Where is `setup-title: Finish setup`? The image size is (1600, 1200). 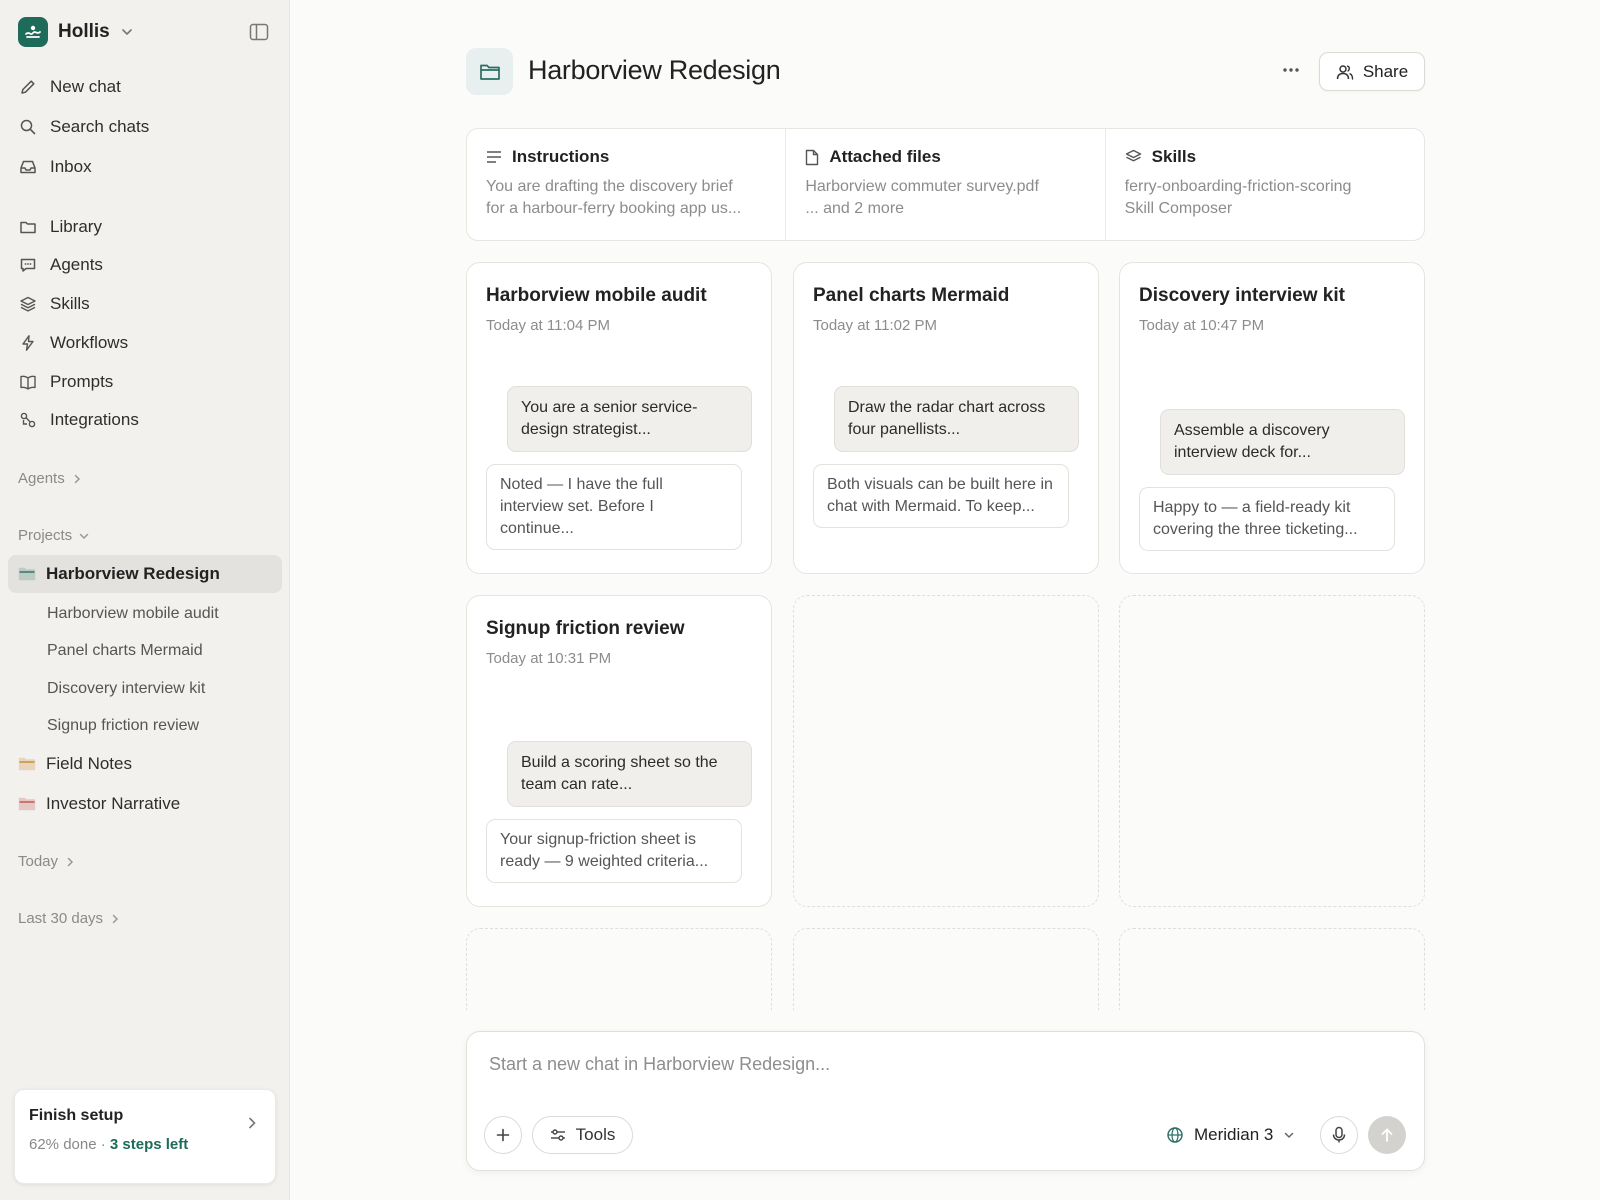 setup-title: Finish setup is located at coordinates (76, 1115).